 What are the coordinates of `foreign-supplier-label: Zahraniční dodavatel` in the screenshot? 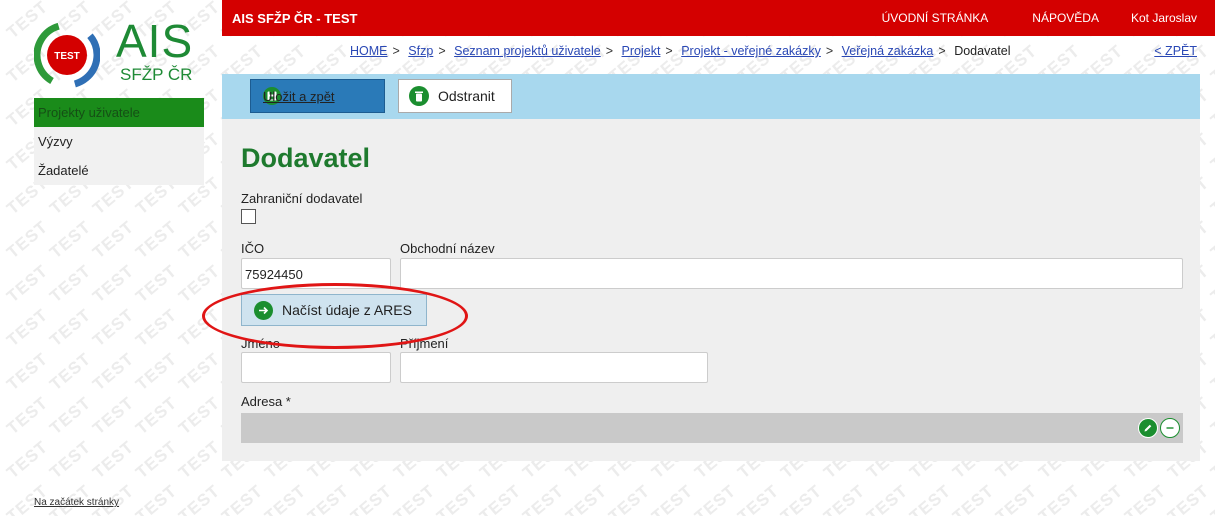 It's located at (302, 198).